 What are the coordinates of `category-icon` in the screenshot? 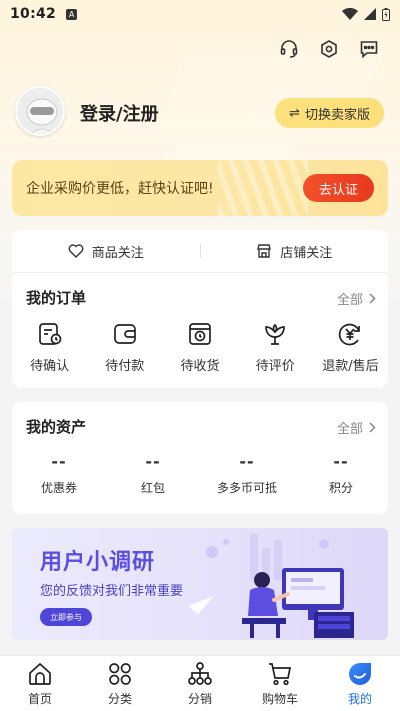 It's located at (120, 673).